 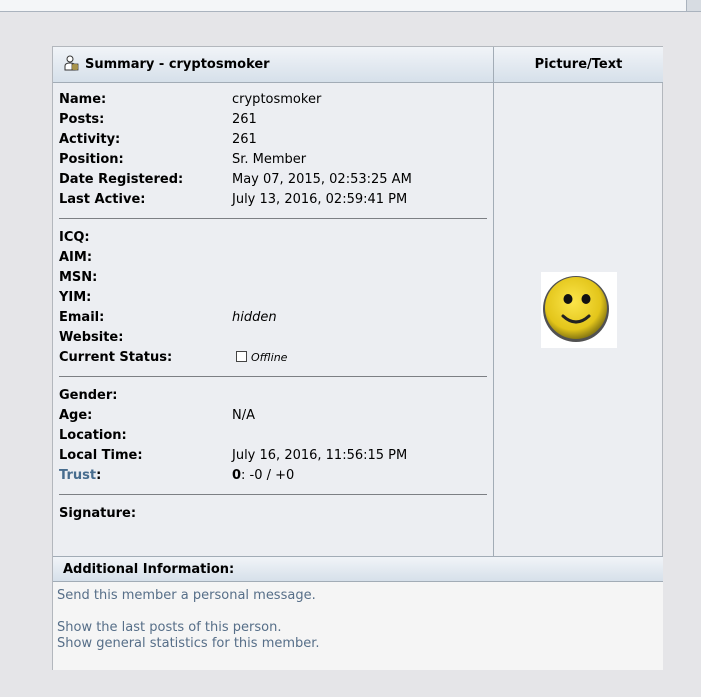 What do you see at coordinates (90, 139) in the screenshot?
I see `activity-label: Activity:` at bounding box center [90, 139].